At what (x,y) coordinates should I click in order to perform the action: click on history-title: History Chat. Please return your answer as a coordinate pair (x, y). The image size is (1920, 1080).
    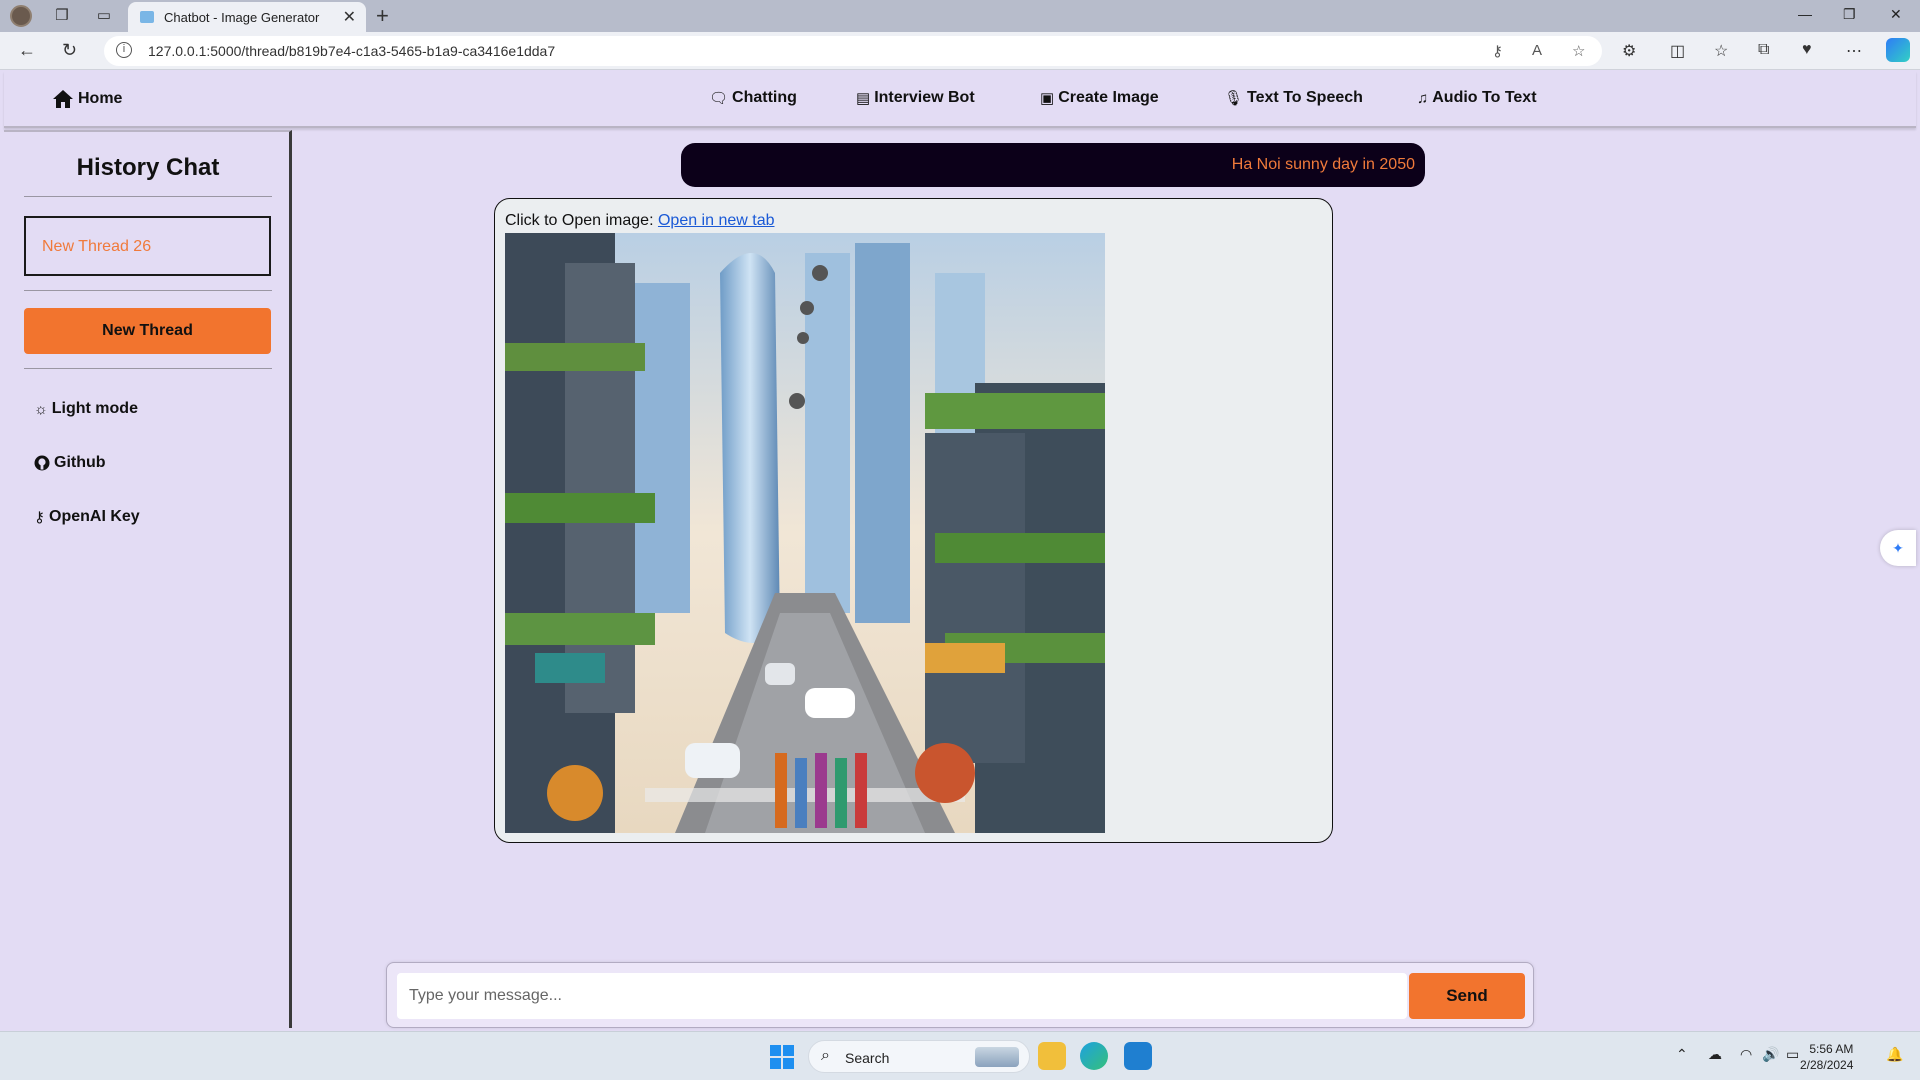
    Looking at the image, I should click on (148, 167).